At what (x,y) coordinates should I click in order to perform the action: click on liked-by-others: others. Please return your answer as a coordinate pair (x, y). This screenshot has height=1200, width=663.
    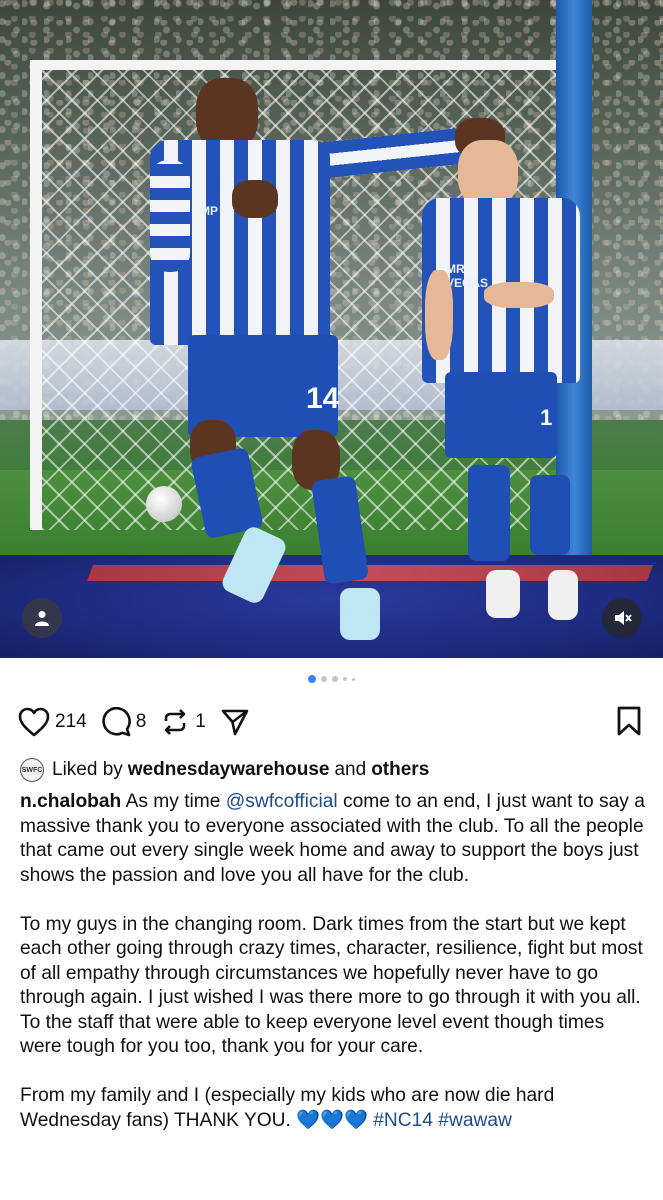
    Looking at the image, I should click on (400, 770).